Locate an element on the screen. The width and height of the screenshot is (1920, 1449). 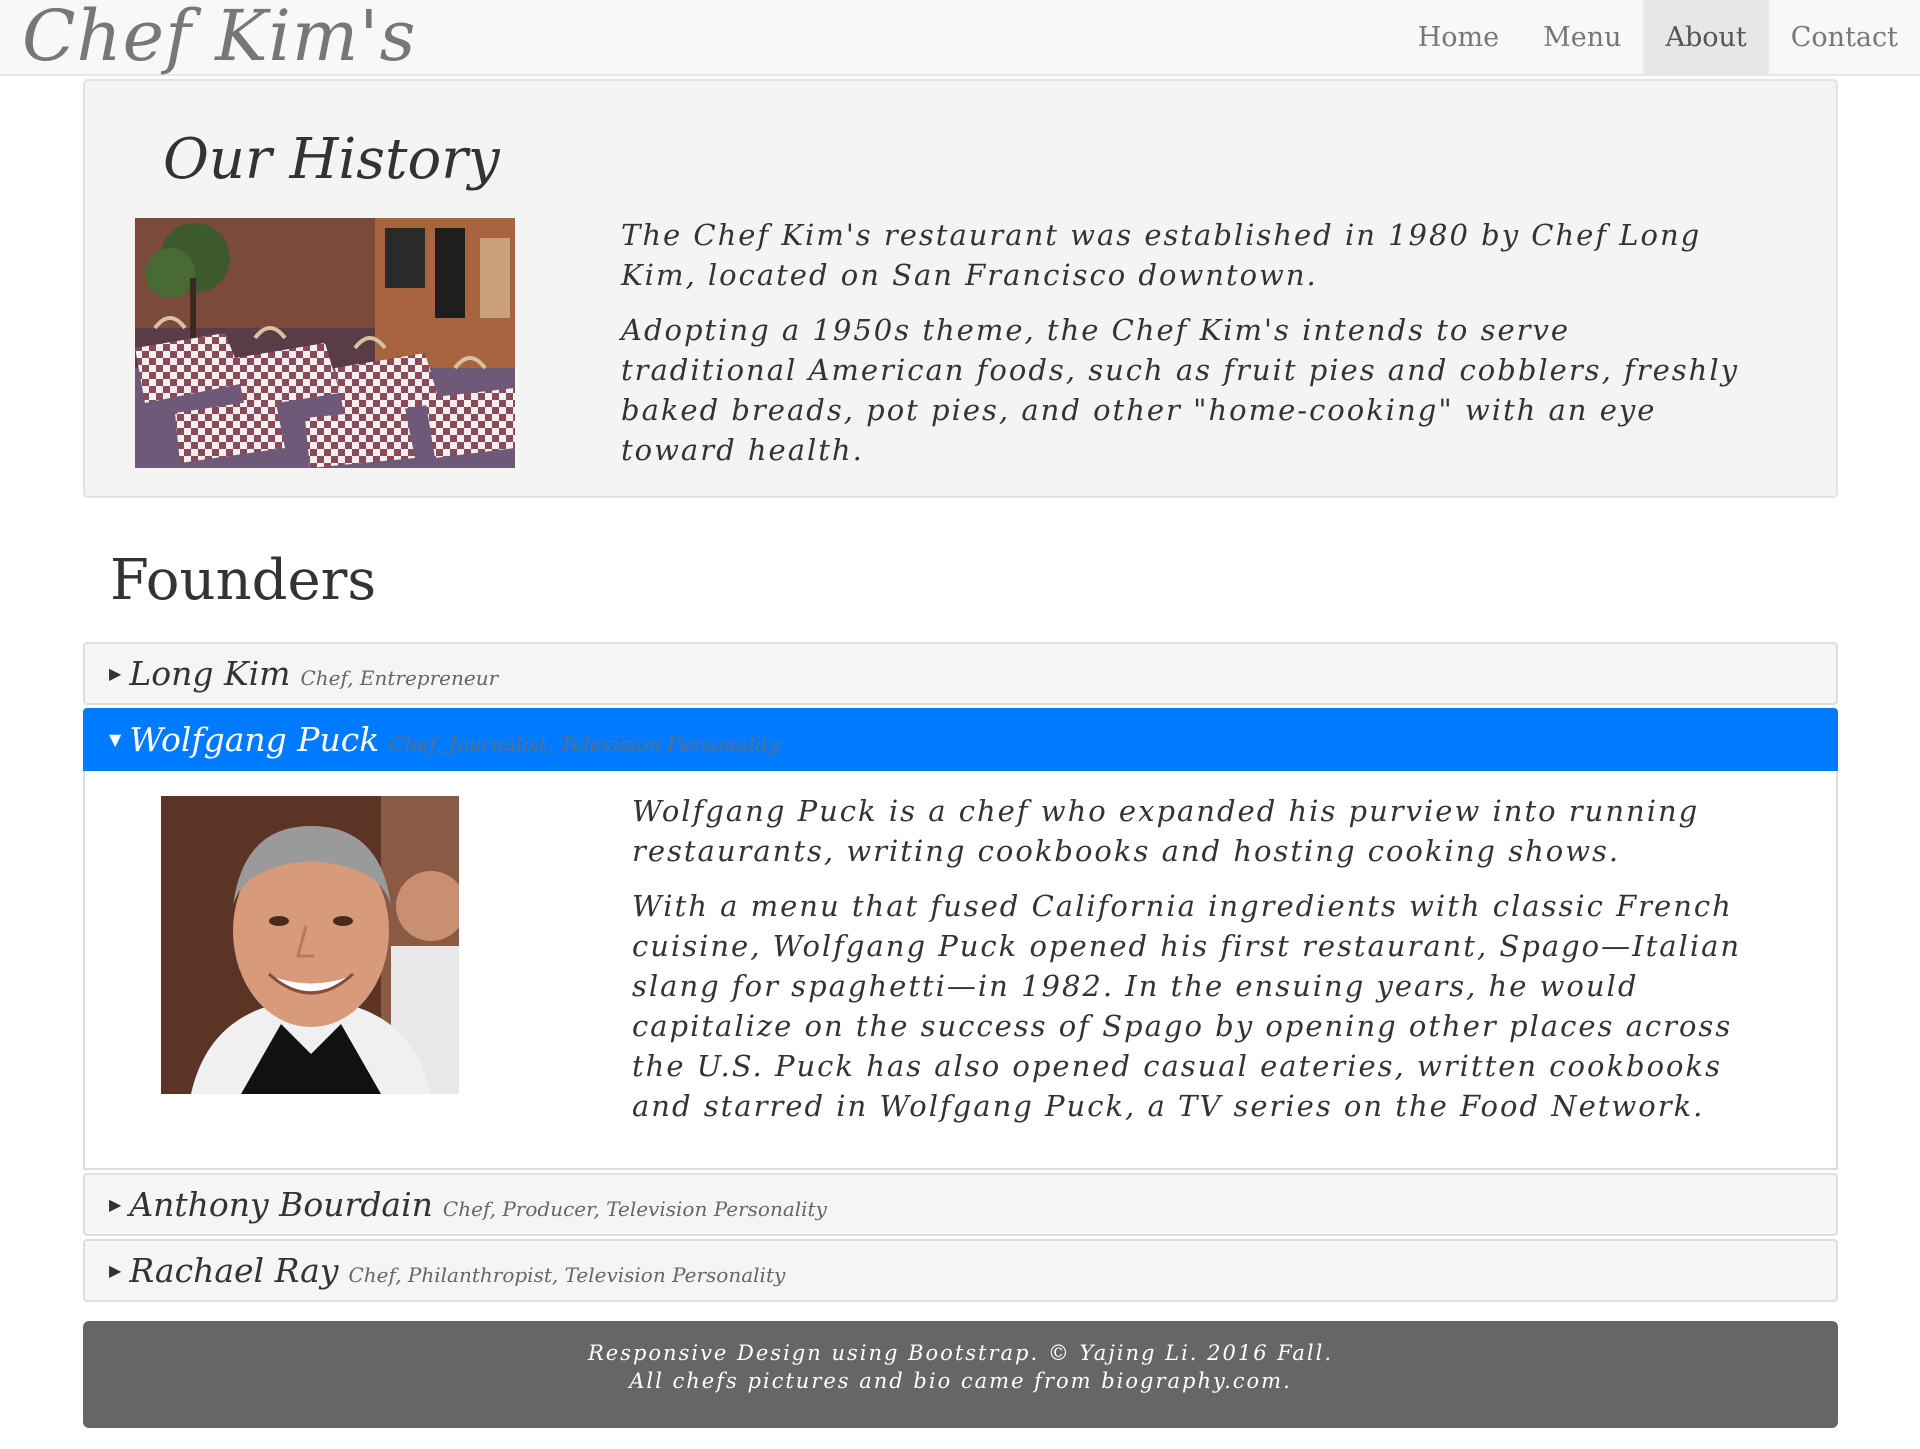
brand-logo: Chef Kim's is located at coordinates (219, 38).